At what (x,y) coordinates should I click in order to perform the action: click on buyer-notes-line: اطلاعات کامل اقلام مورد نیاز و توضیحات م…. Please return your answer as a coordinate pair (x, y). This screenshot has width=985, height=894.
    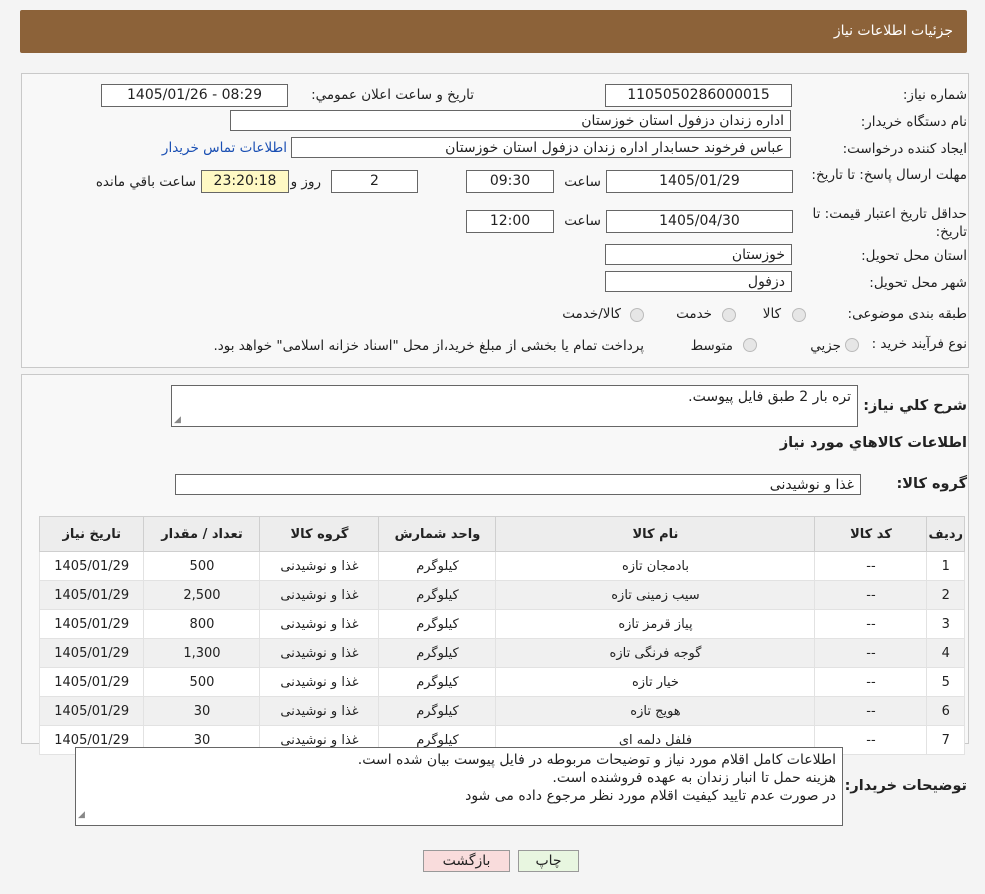
    Looking at the image, I should click on (596, 760).